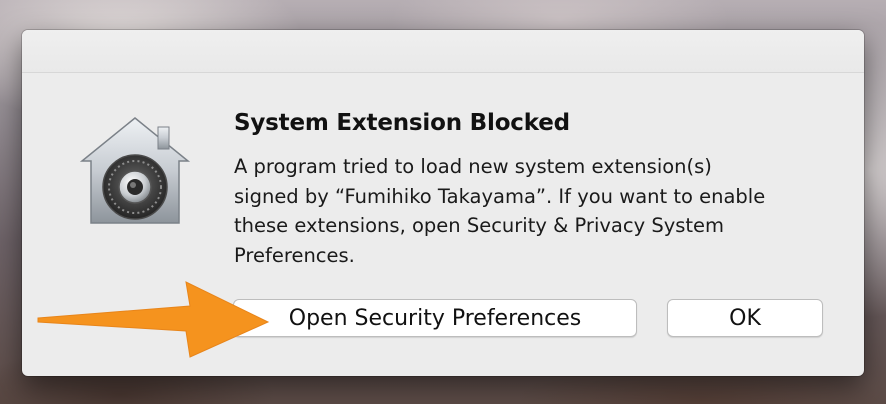  Describe the element at coordinates (745, 318) in the screenshot. I see `ok-button: OK` at that location.